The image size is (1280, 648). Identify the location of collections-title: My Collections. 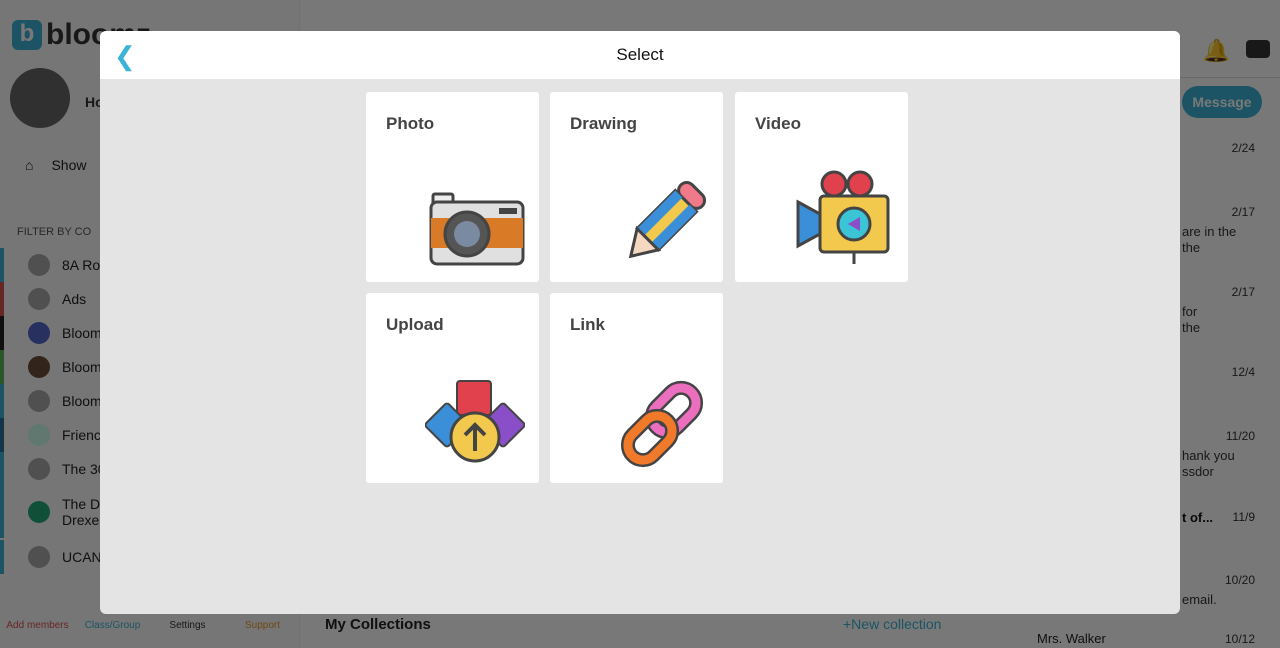
(378, 624).